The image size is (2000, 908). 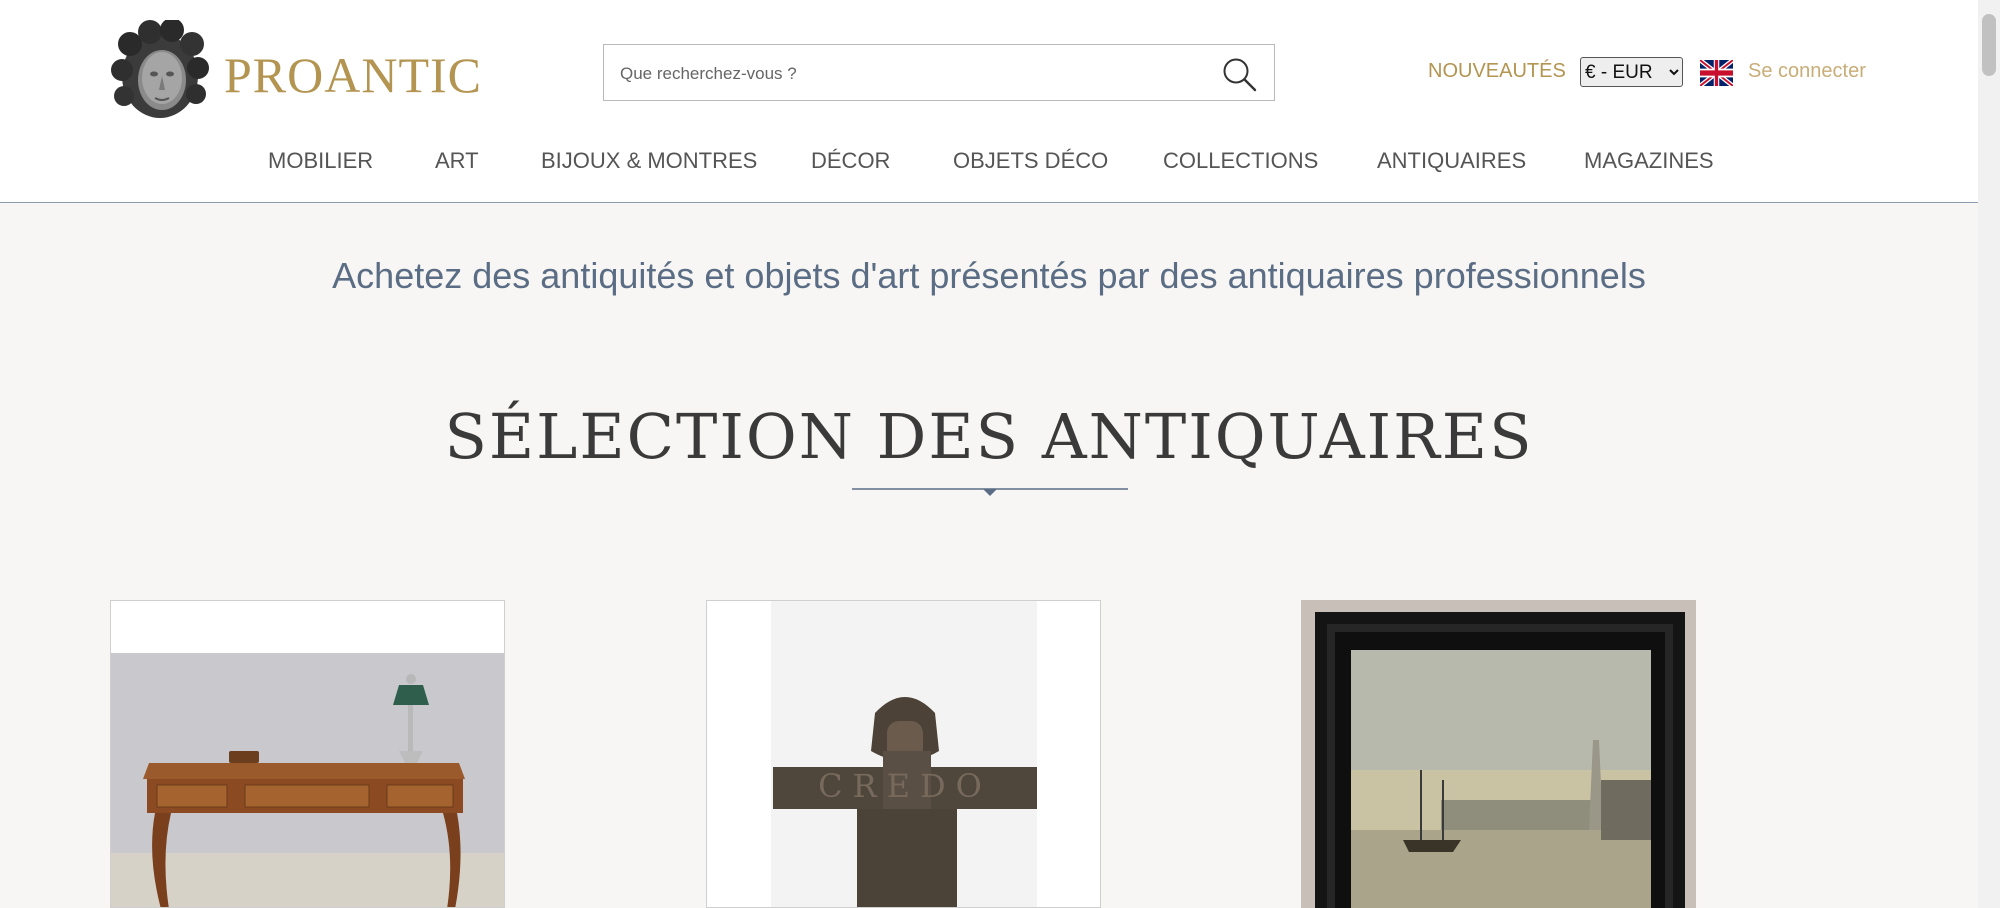 What do you see at coordinates (1497, 71) in the screenshot?
I see `news-link: NOUVEAUTÉS` at bounding box center [1497, 71].